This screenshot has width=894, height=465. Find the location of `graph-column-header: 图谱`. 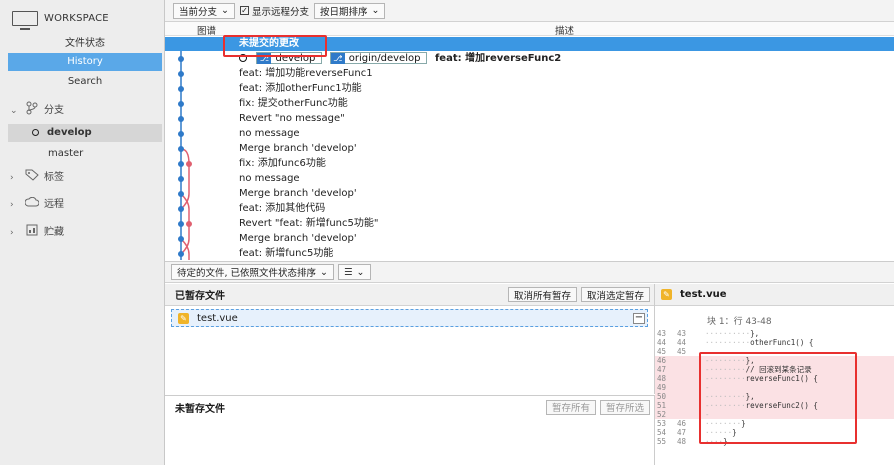

graph-column-header: 图谱 is located at coordinates (206, 30).